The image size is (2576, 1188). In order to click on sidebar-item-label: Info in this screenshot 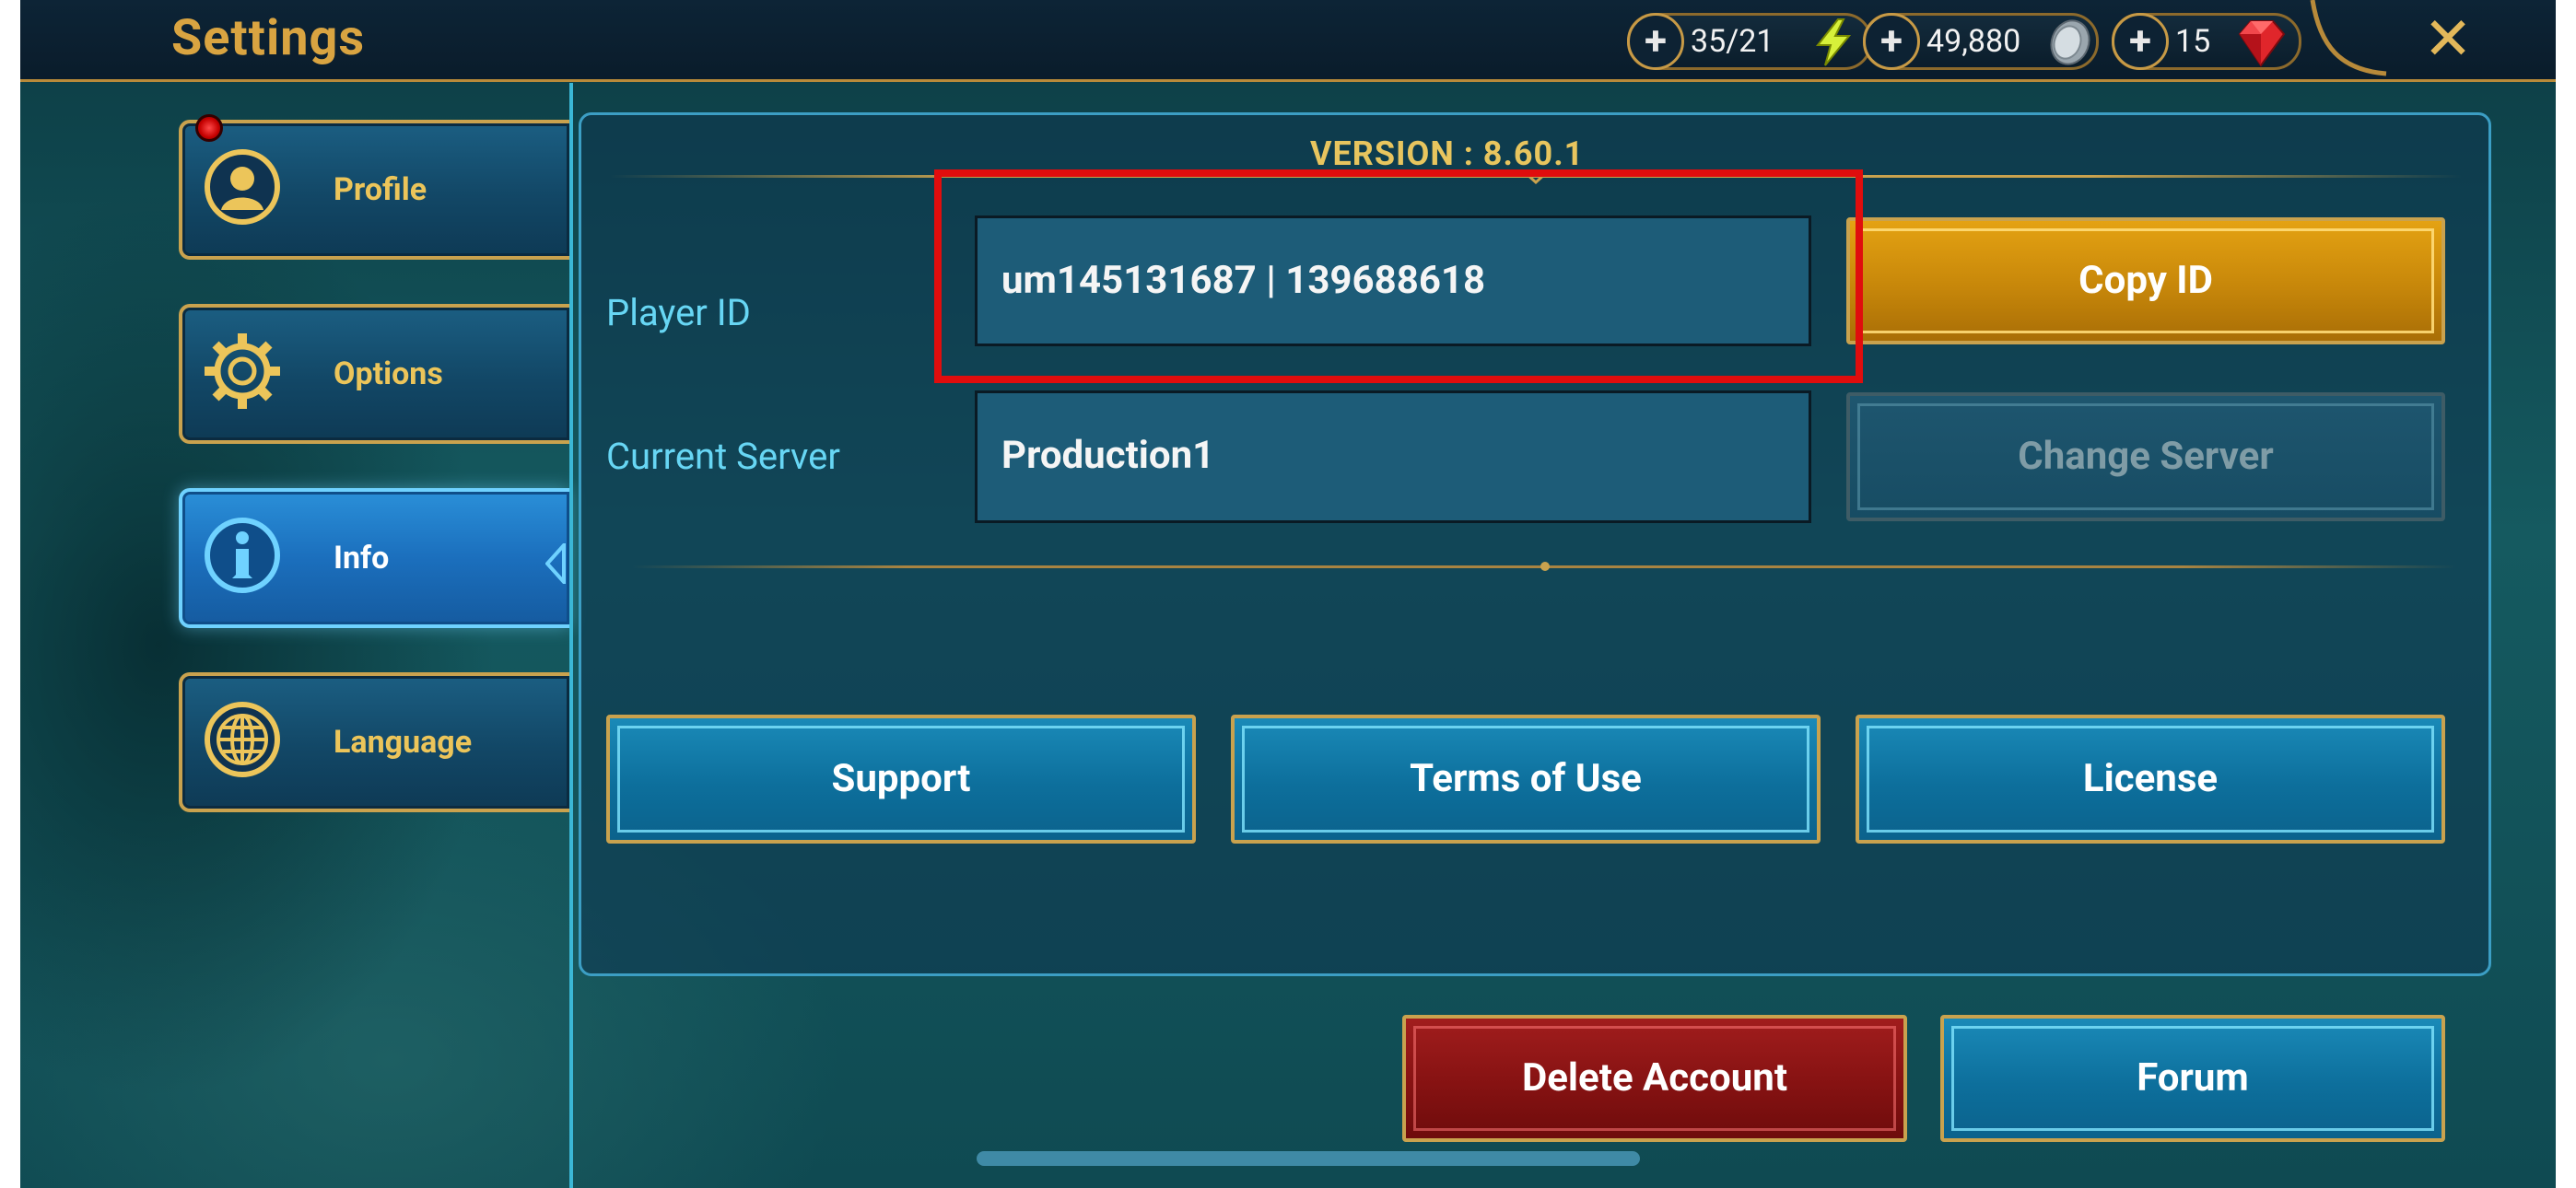, I will do `click(362, 558)`.